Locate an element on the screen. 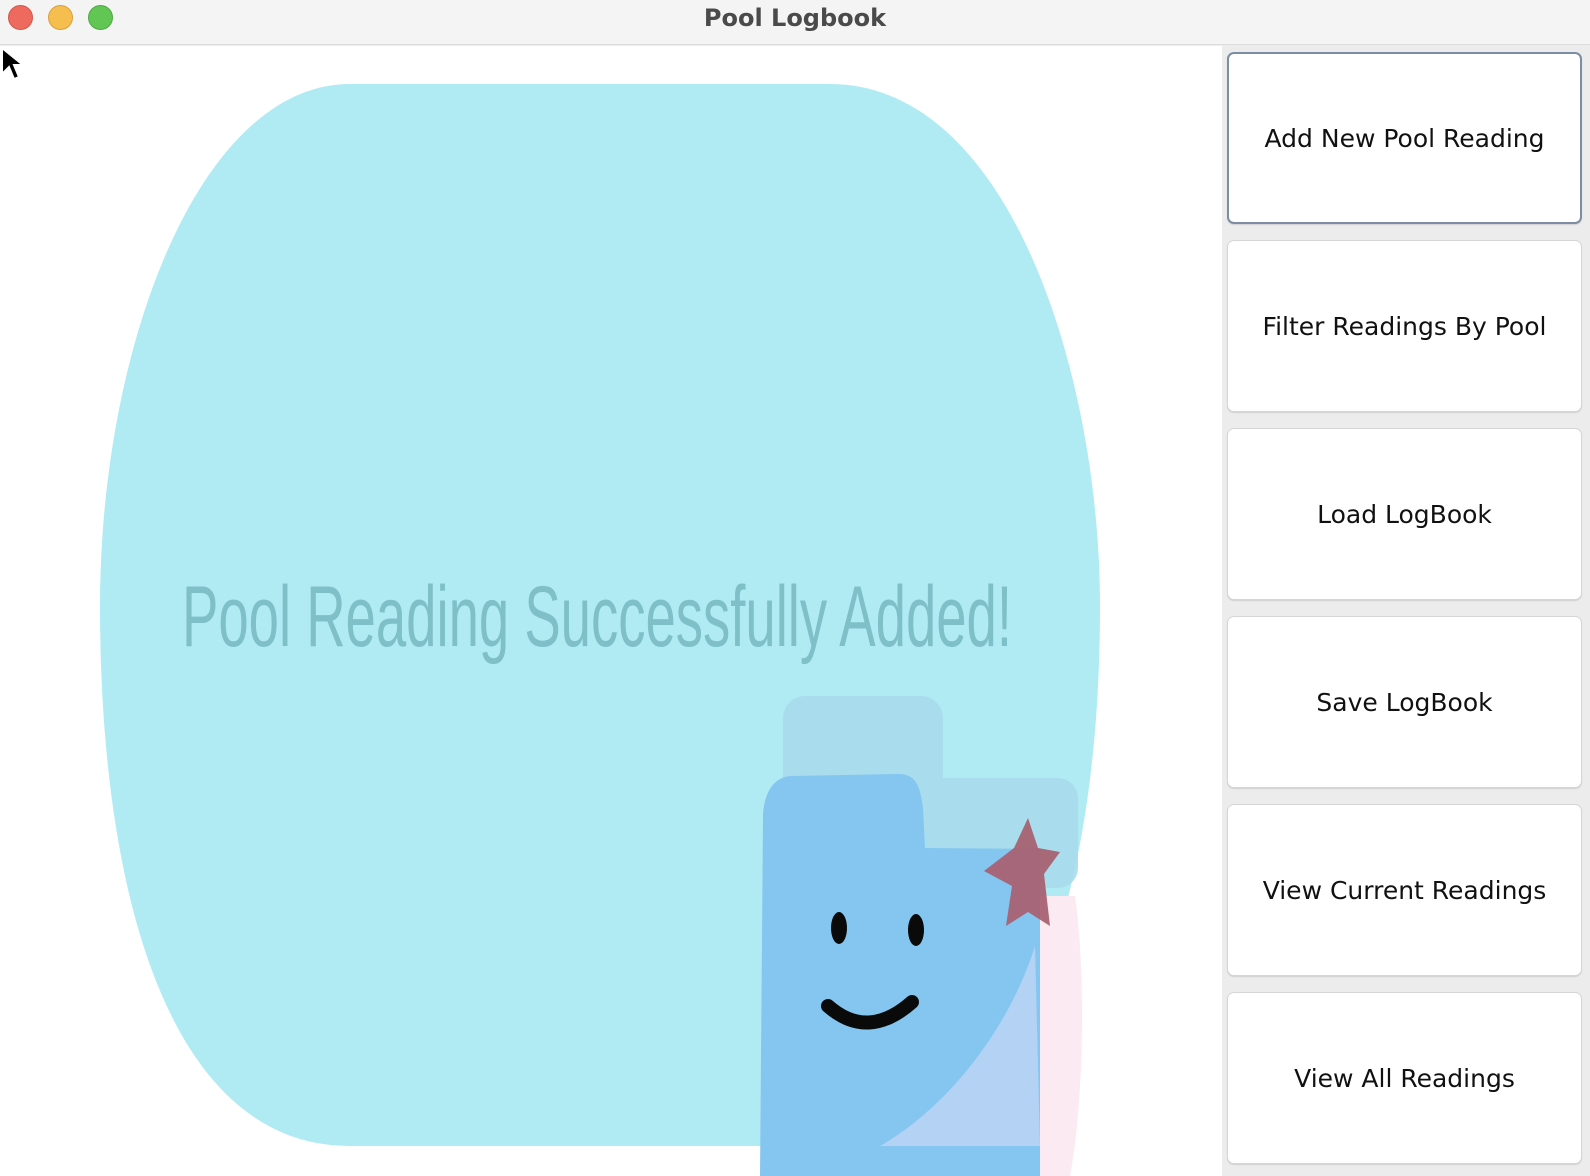 The height and width of the screenshot is (1176, 1590). view-all-readings-button: View All Readings is located at coordinates (1404, 1078).